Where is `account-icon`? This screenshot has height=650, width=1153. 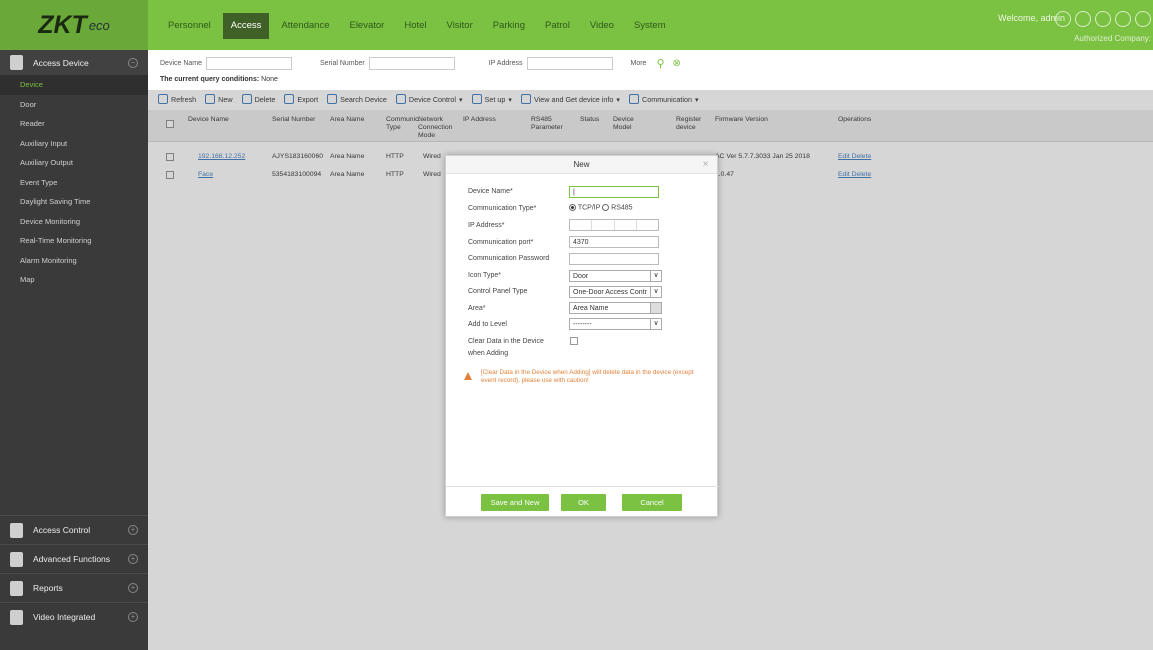
account-icon is located at coordinates (1123, 19).